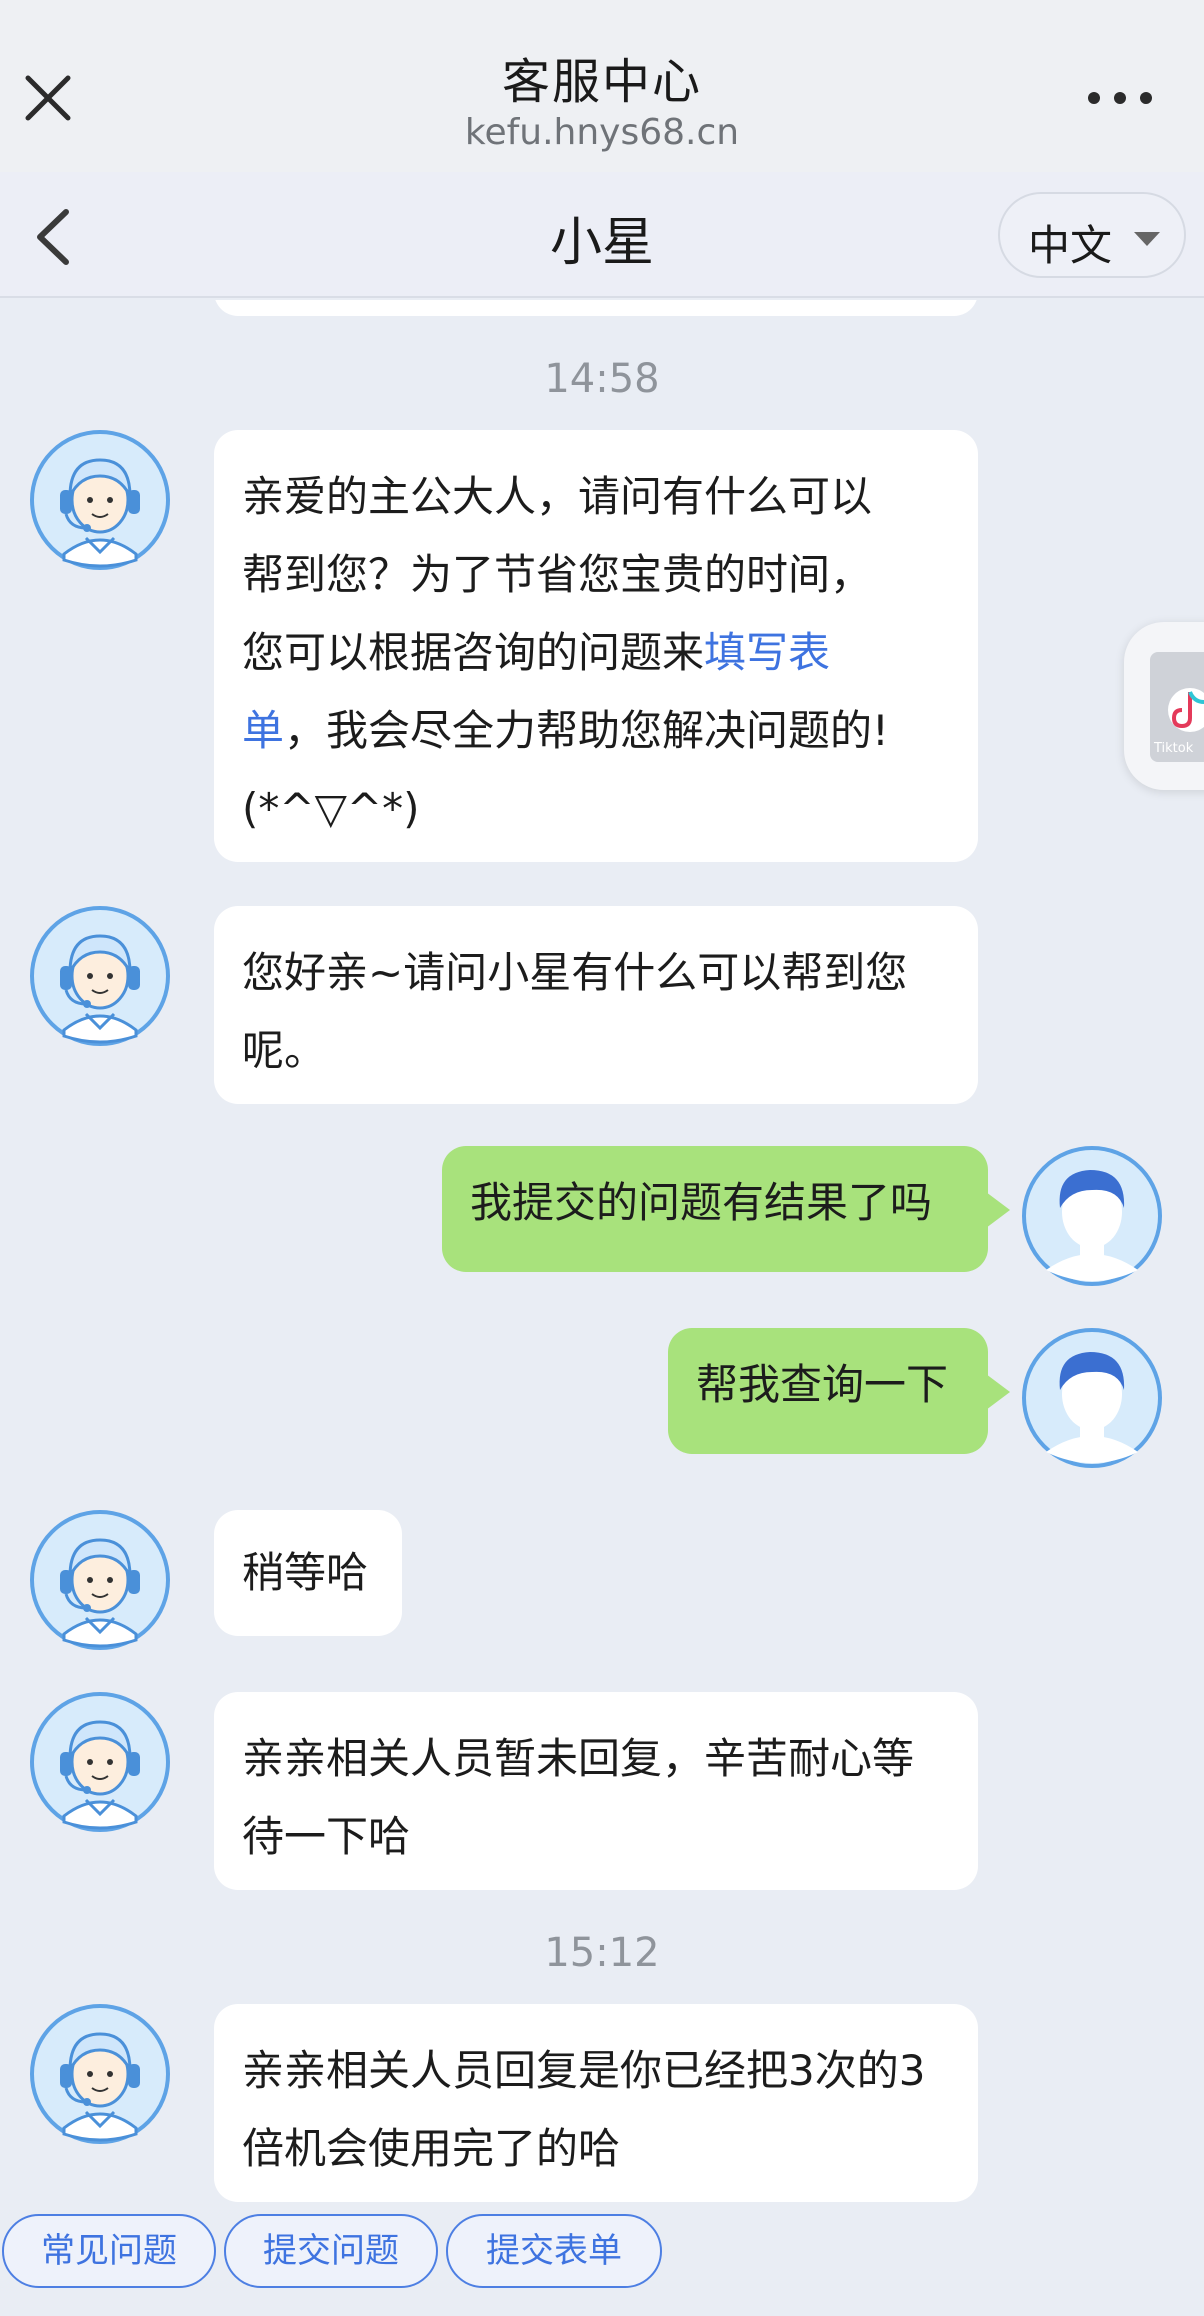 The image size is (1204, 2316). What do you see at coordinates (596, 2103) in the screenshot?
I see `agent-message: 亲亲相关人员回复是你已经把3次的3倍机会使用完了的哈` at bounding box center [596, 2103].